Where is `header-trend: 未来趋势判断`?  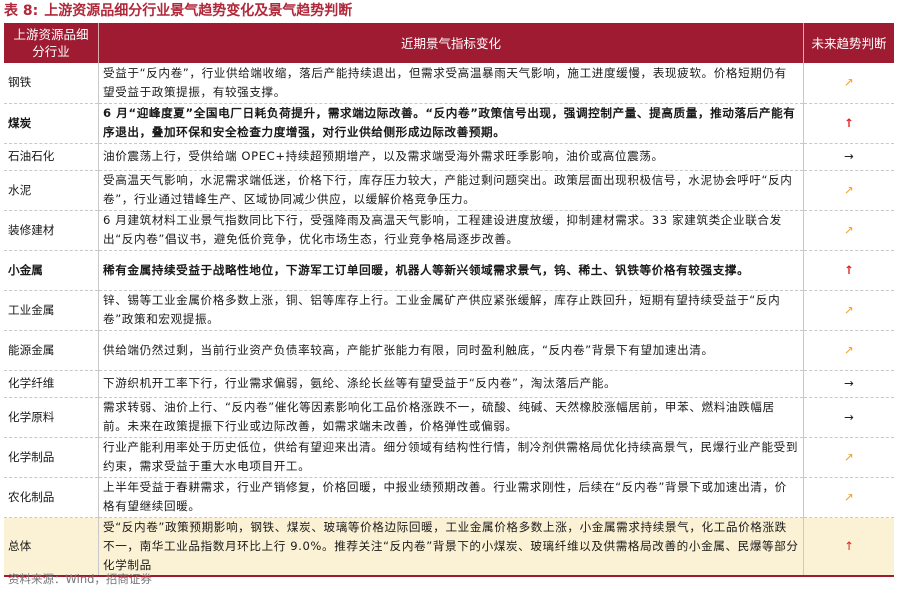 header-trend: 未来趋势判断 is located at coordinates (848, 43).